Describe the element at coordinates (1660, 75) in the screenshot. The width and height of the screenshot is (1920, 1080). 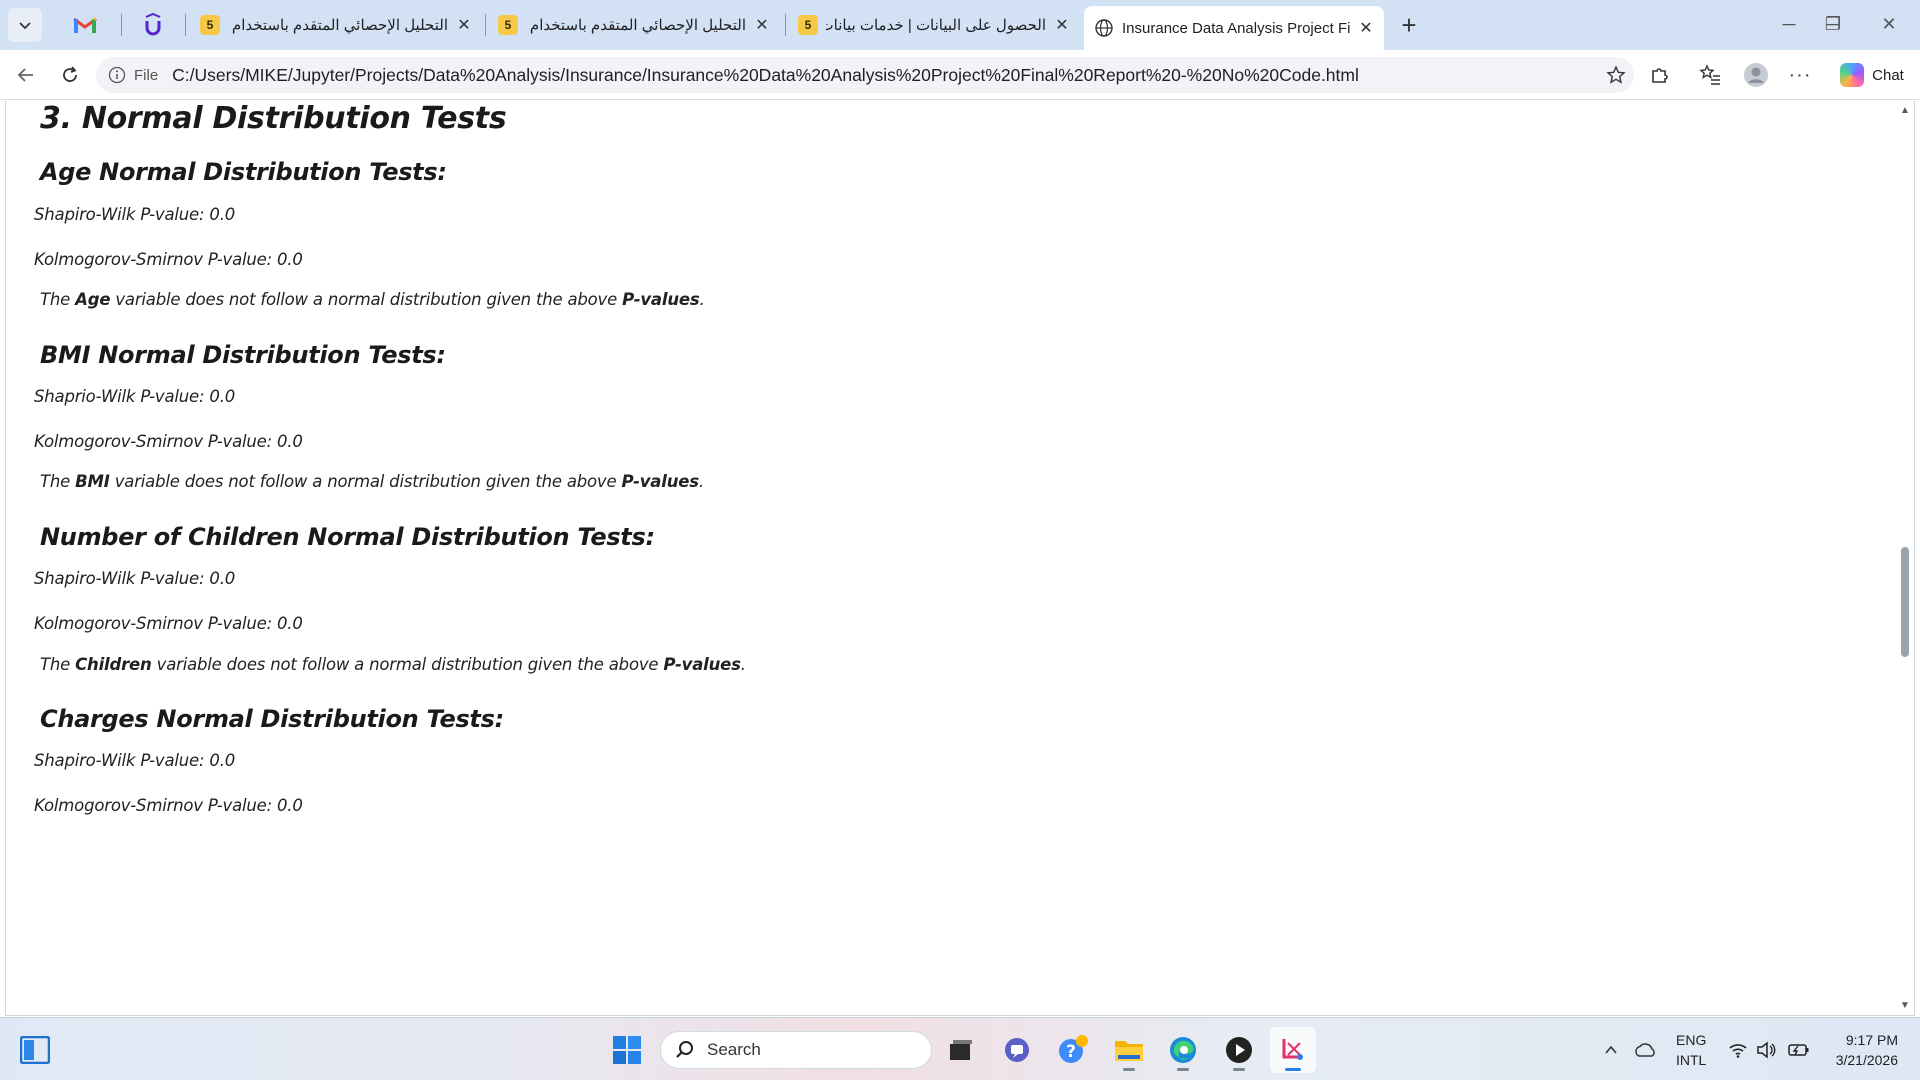
I see `extensions-button` at that location.